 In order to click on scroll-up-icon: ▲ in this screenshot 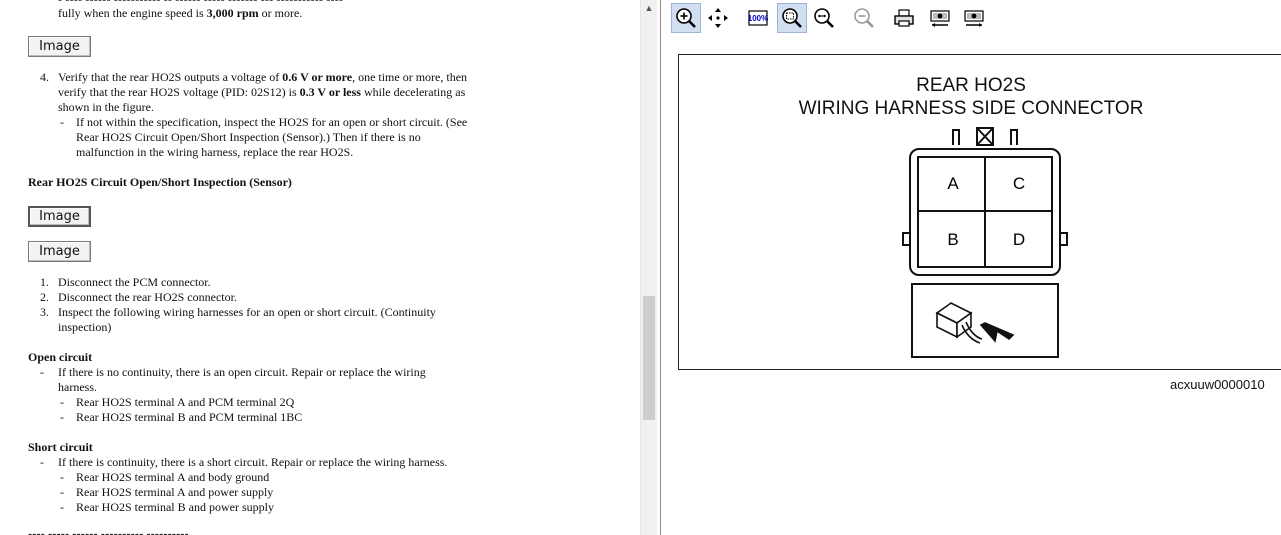, I will do `click(649, 8)`.